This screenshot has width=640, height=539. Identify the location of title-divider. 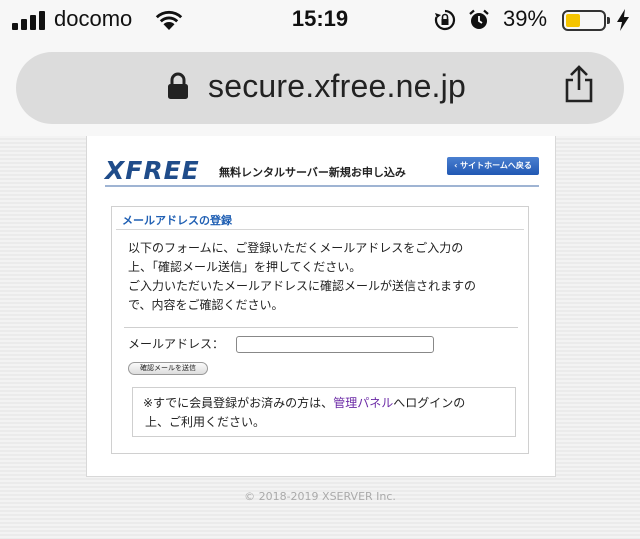
(320, 229).